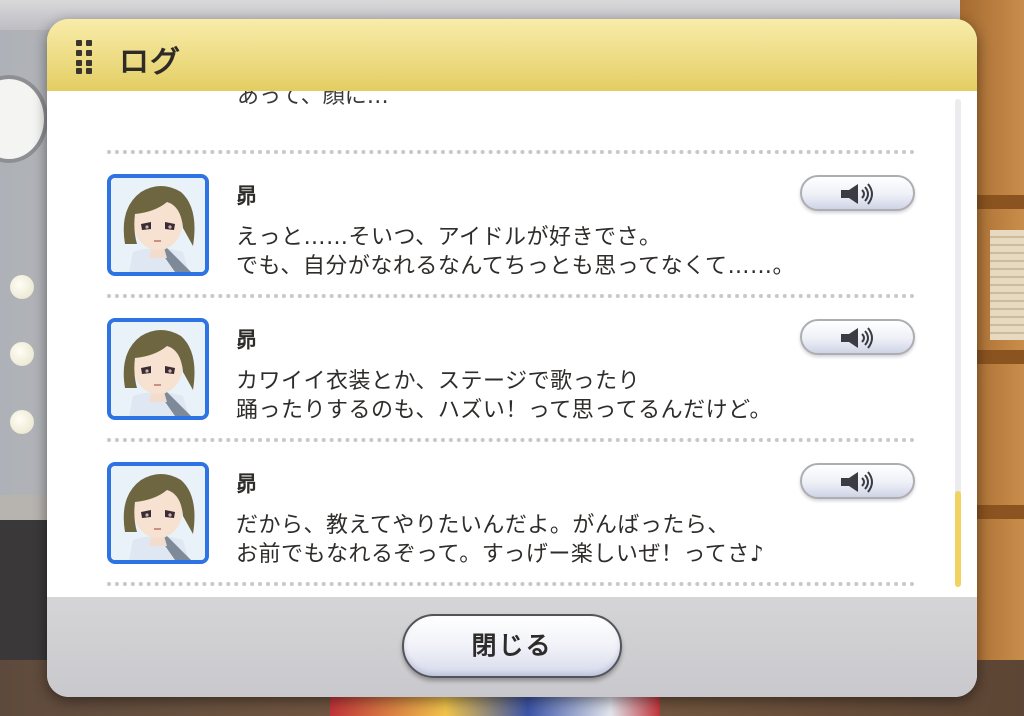  I want to click on log-footer: 閉じる, so click(512, 647).